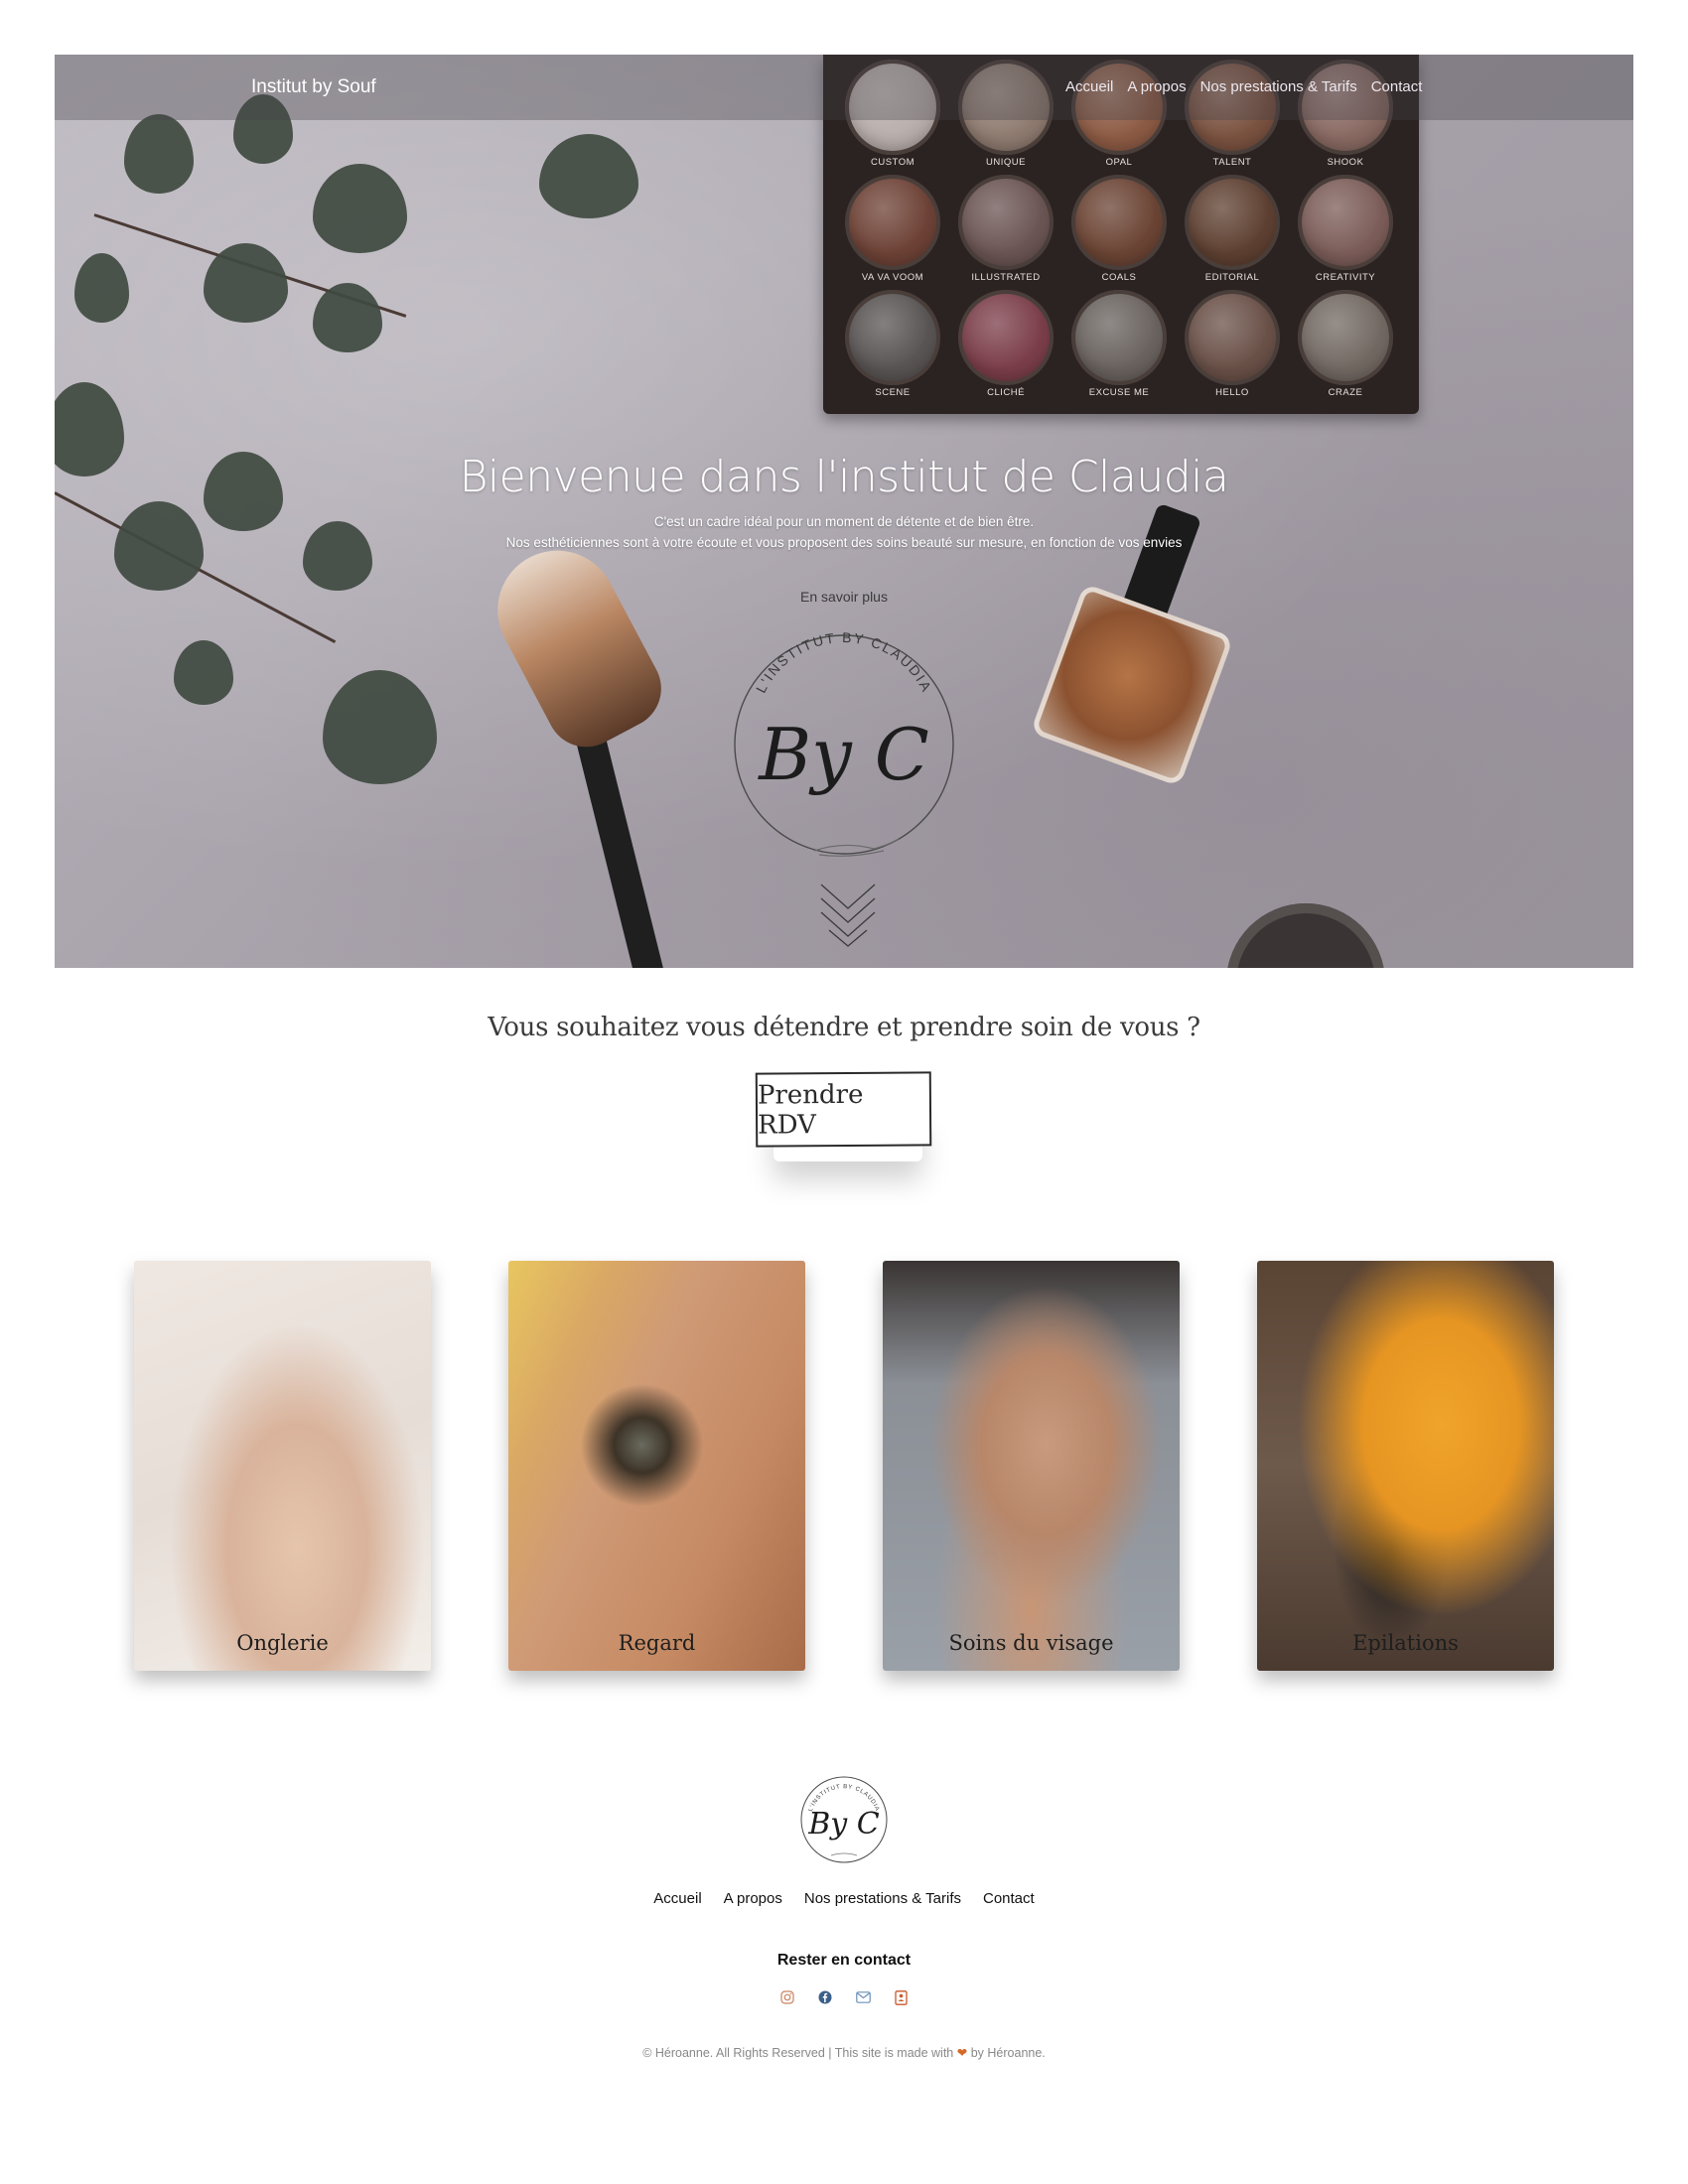  Describe the element at coordinates (844, 662) in the screenshot. I see `logo-ring-text: L'INSTITUT BY CLAUDIA` at that location.